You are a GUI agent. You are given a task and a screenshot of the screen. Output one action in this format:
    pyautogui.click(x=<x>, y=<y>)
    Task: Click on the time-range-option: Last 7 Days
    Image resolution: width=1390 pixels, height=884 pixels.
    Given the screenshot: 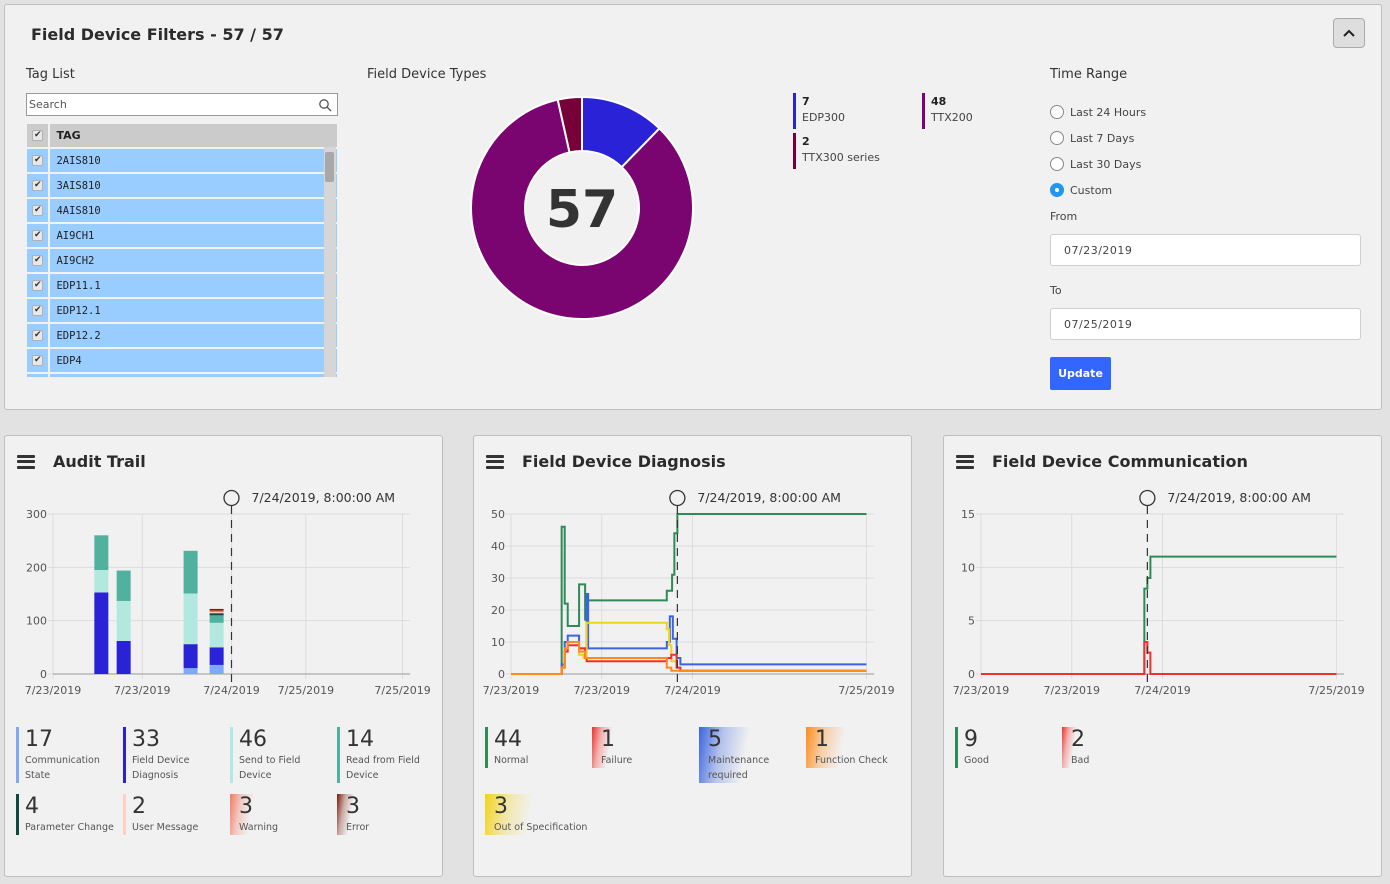 What is the action you would take?
    pyautogui.click(x=1092, y=138)
    